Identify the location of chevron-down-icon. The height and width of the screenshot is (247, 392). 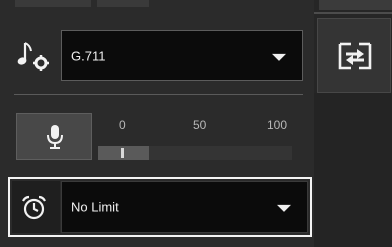
(279, 57).